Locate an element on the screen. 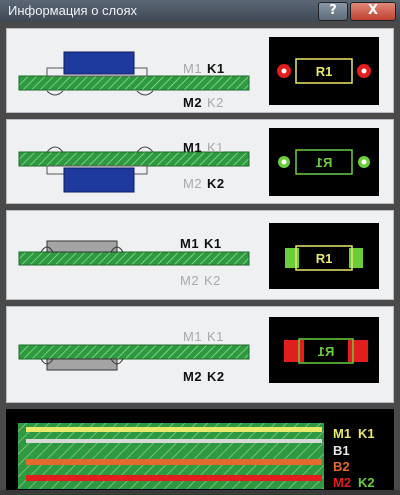 This screenshot has height=495, width=400. stack-m2-label: M2 is located at coordinates (342, 482).